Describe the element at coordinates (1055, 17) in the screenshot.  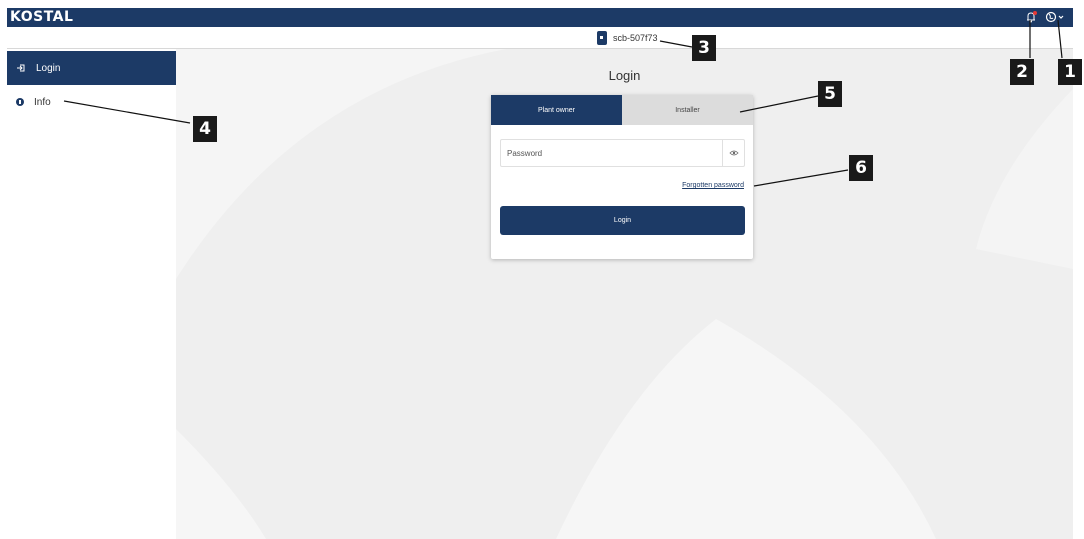
I see `globe-icon` at that location.